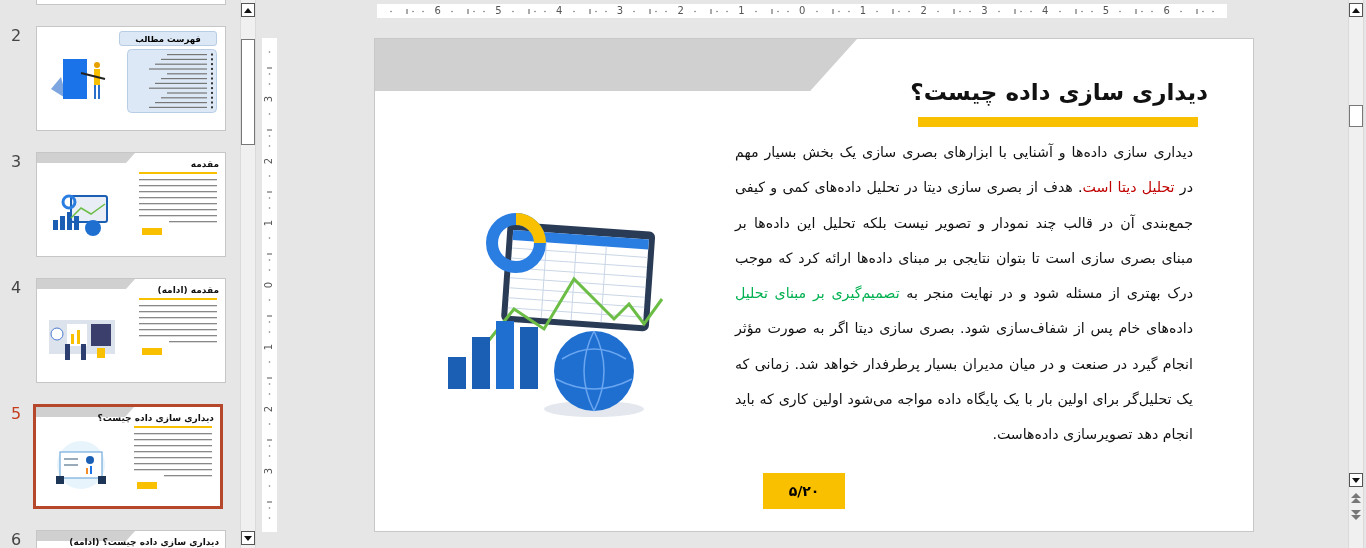 Image resolution: width=1366 pixels, height=548 pixels. I want to click on thumbnail-scrollbar, so click(248, 274).